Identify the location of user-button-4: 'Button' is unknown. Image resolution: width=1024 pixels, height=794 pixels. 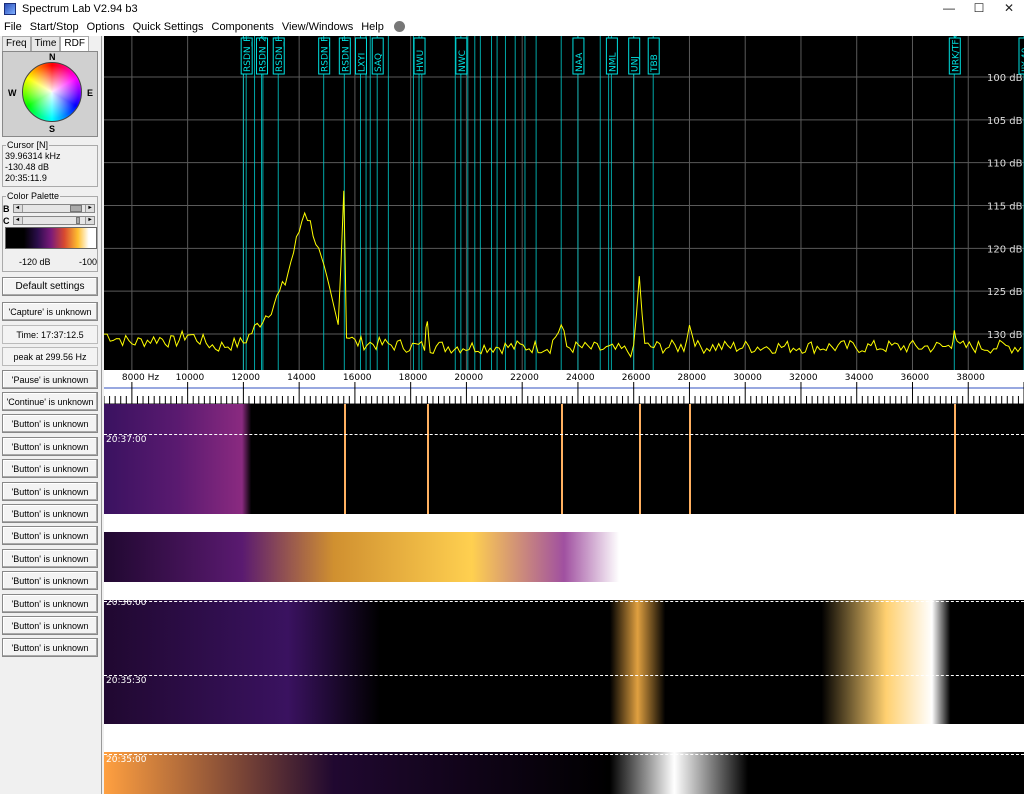
(50, 491).